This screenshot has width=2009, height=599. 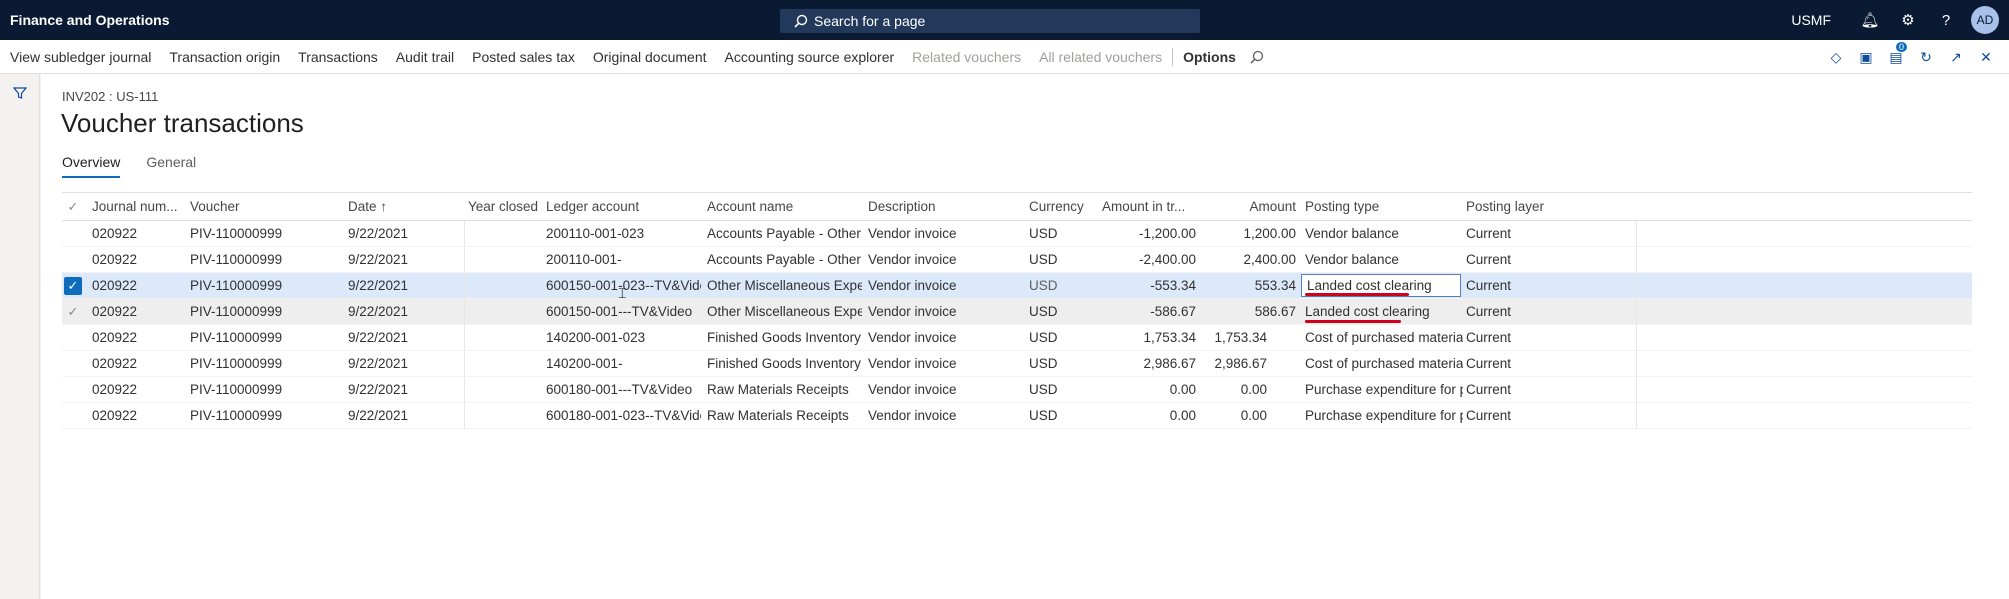 I want to click on action-all-related-vouchers: All related vouchers, so click(x=1100, y=57).